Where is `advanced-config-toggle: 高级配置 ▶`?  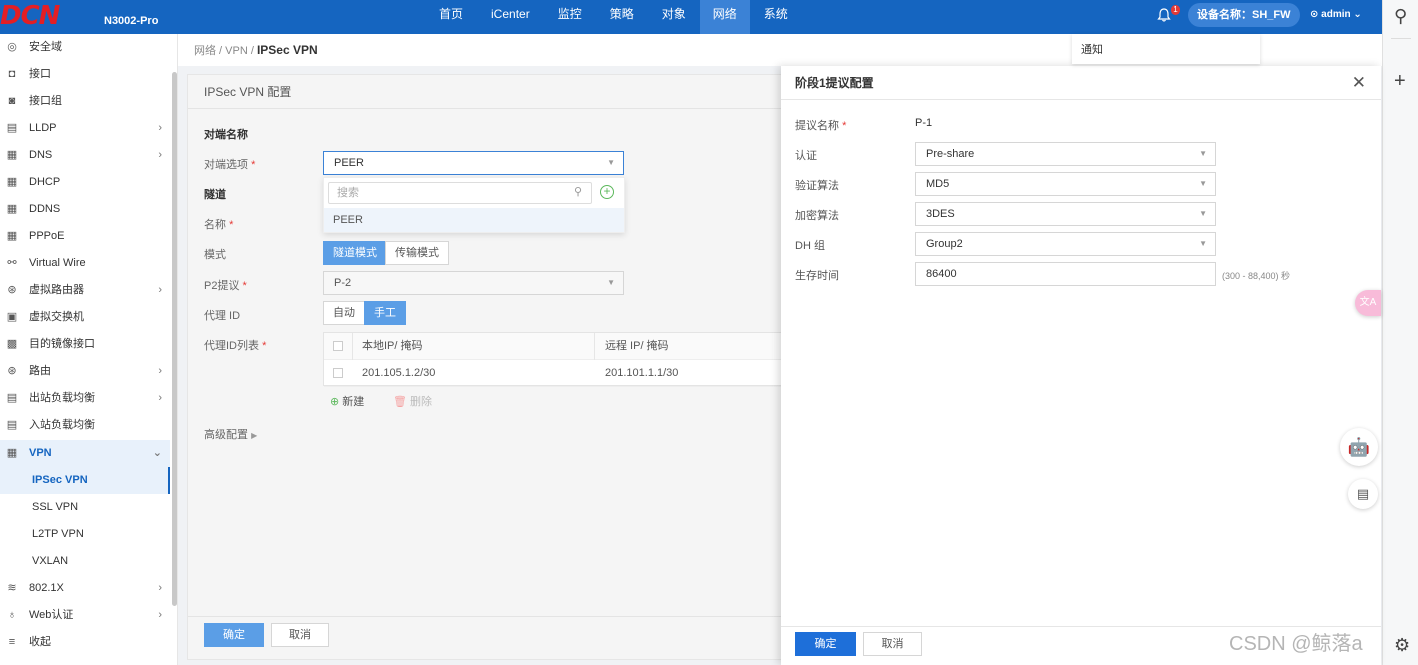
advanced-config-toggle: 高级配置 ▶ is located at coordinates (230, 434).